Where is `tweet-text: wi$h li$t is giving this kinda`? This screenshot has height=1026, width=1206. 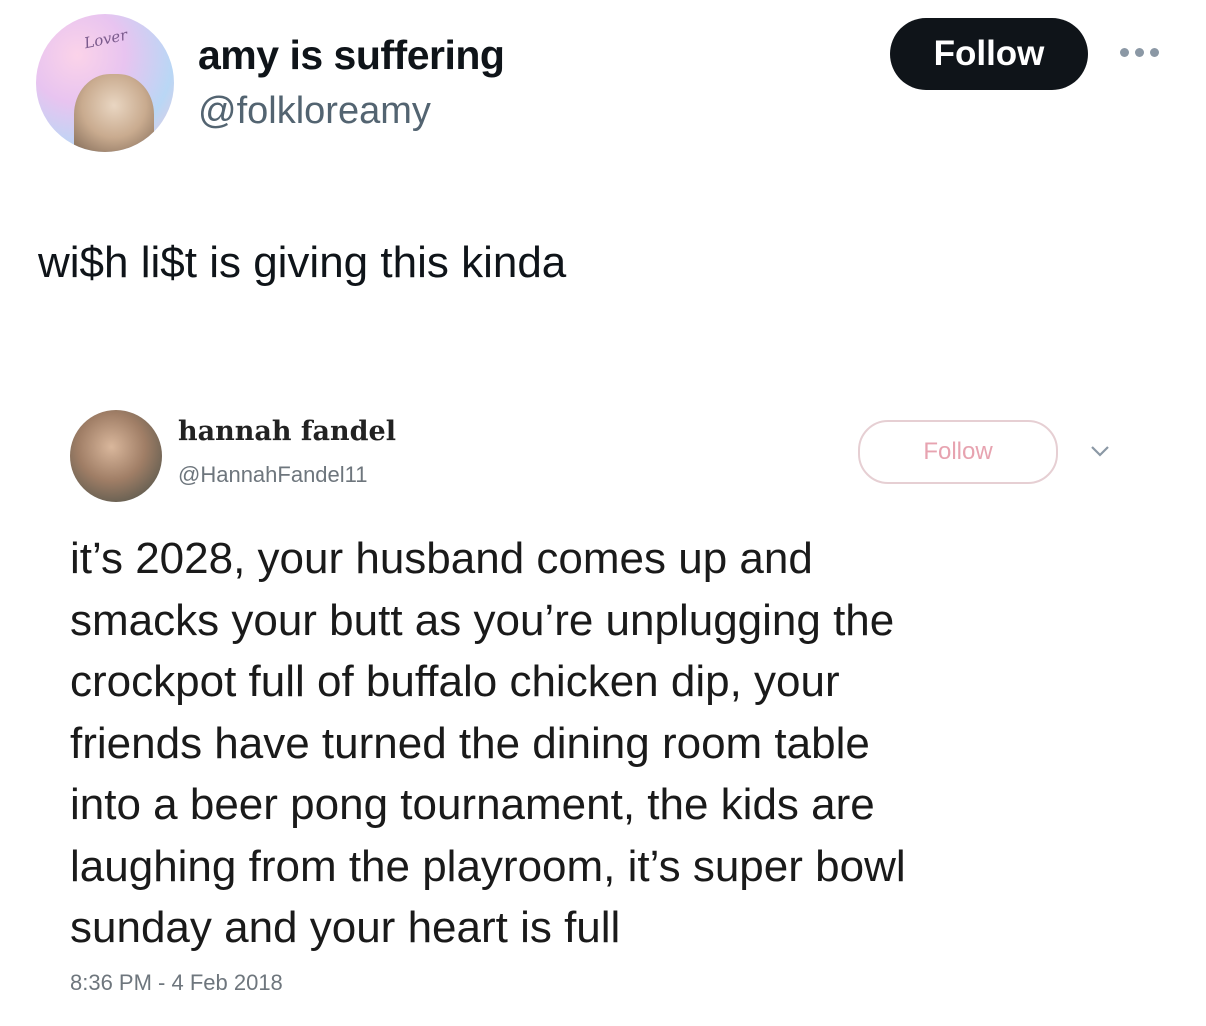 tweet-text: wi$h li$t is giving this kinda is located at coordinates (302, 262).